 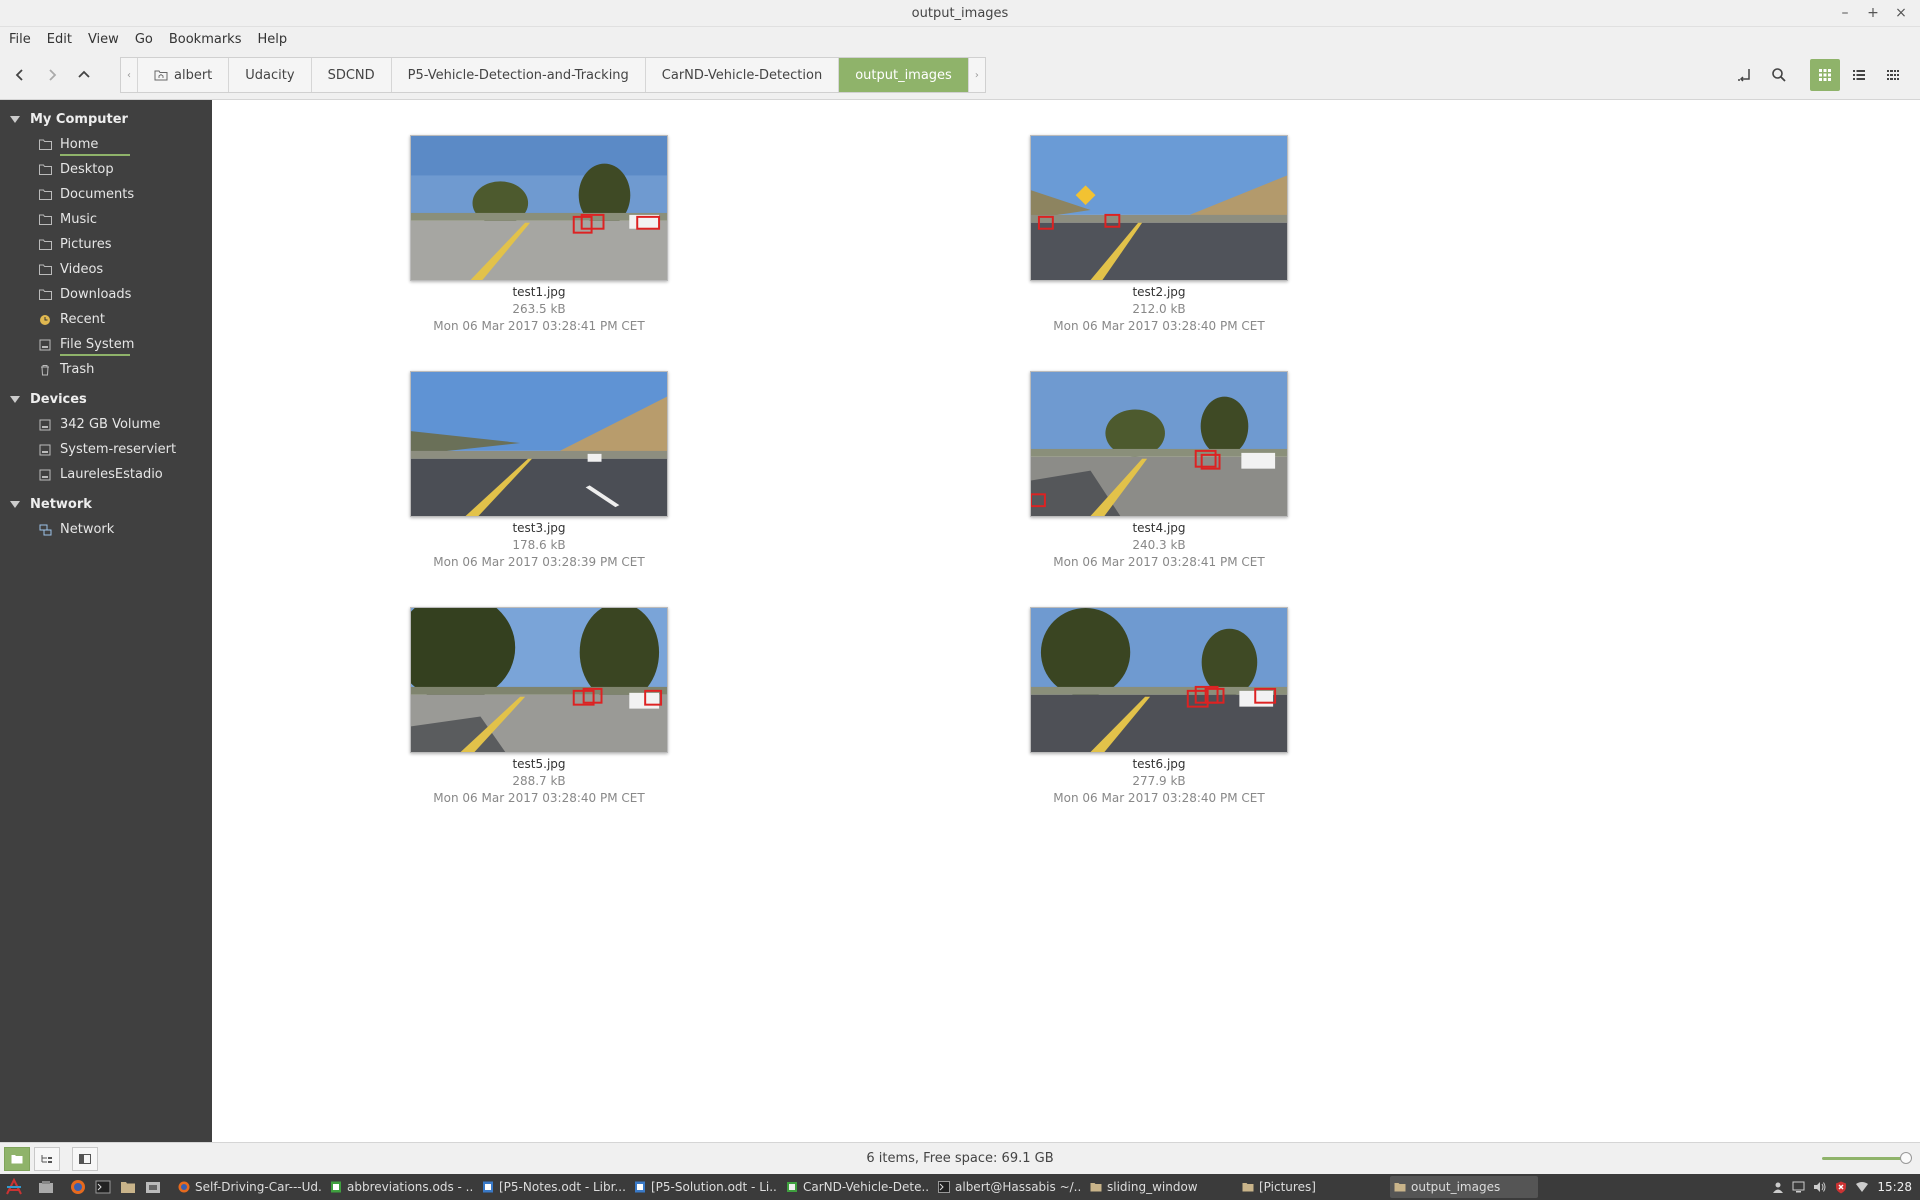 I want to click on taskbar-window-sliding-window: sliding_window, so click(x=1160, y=1187).